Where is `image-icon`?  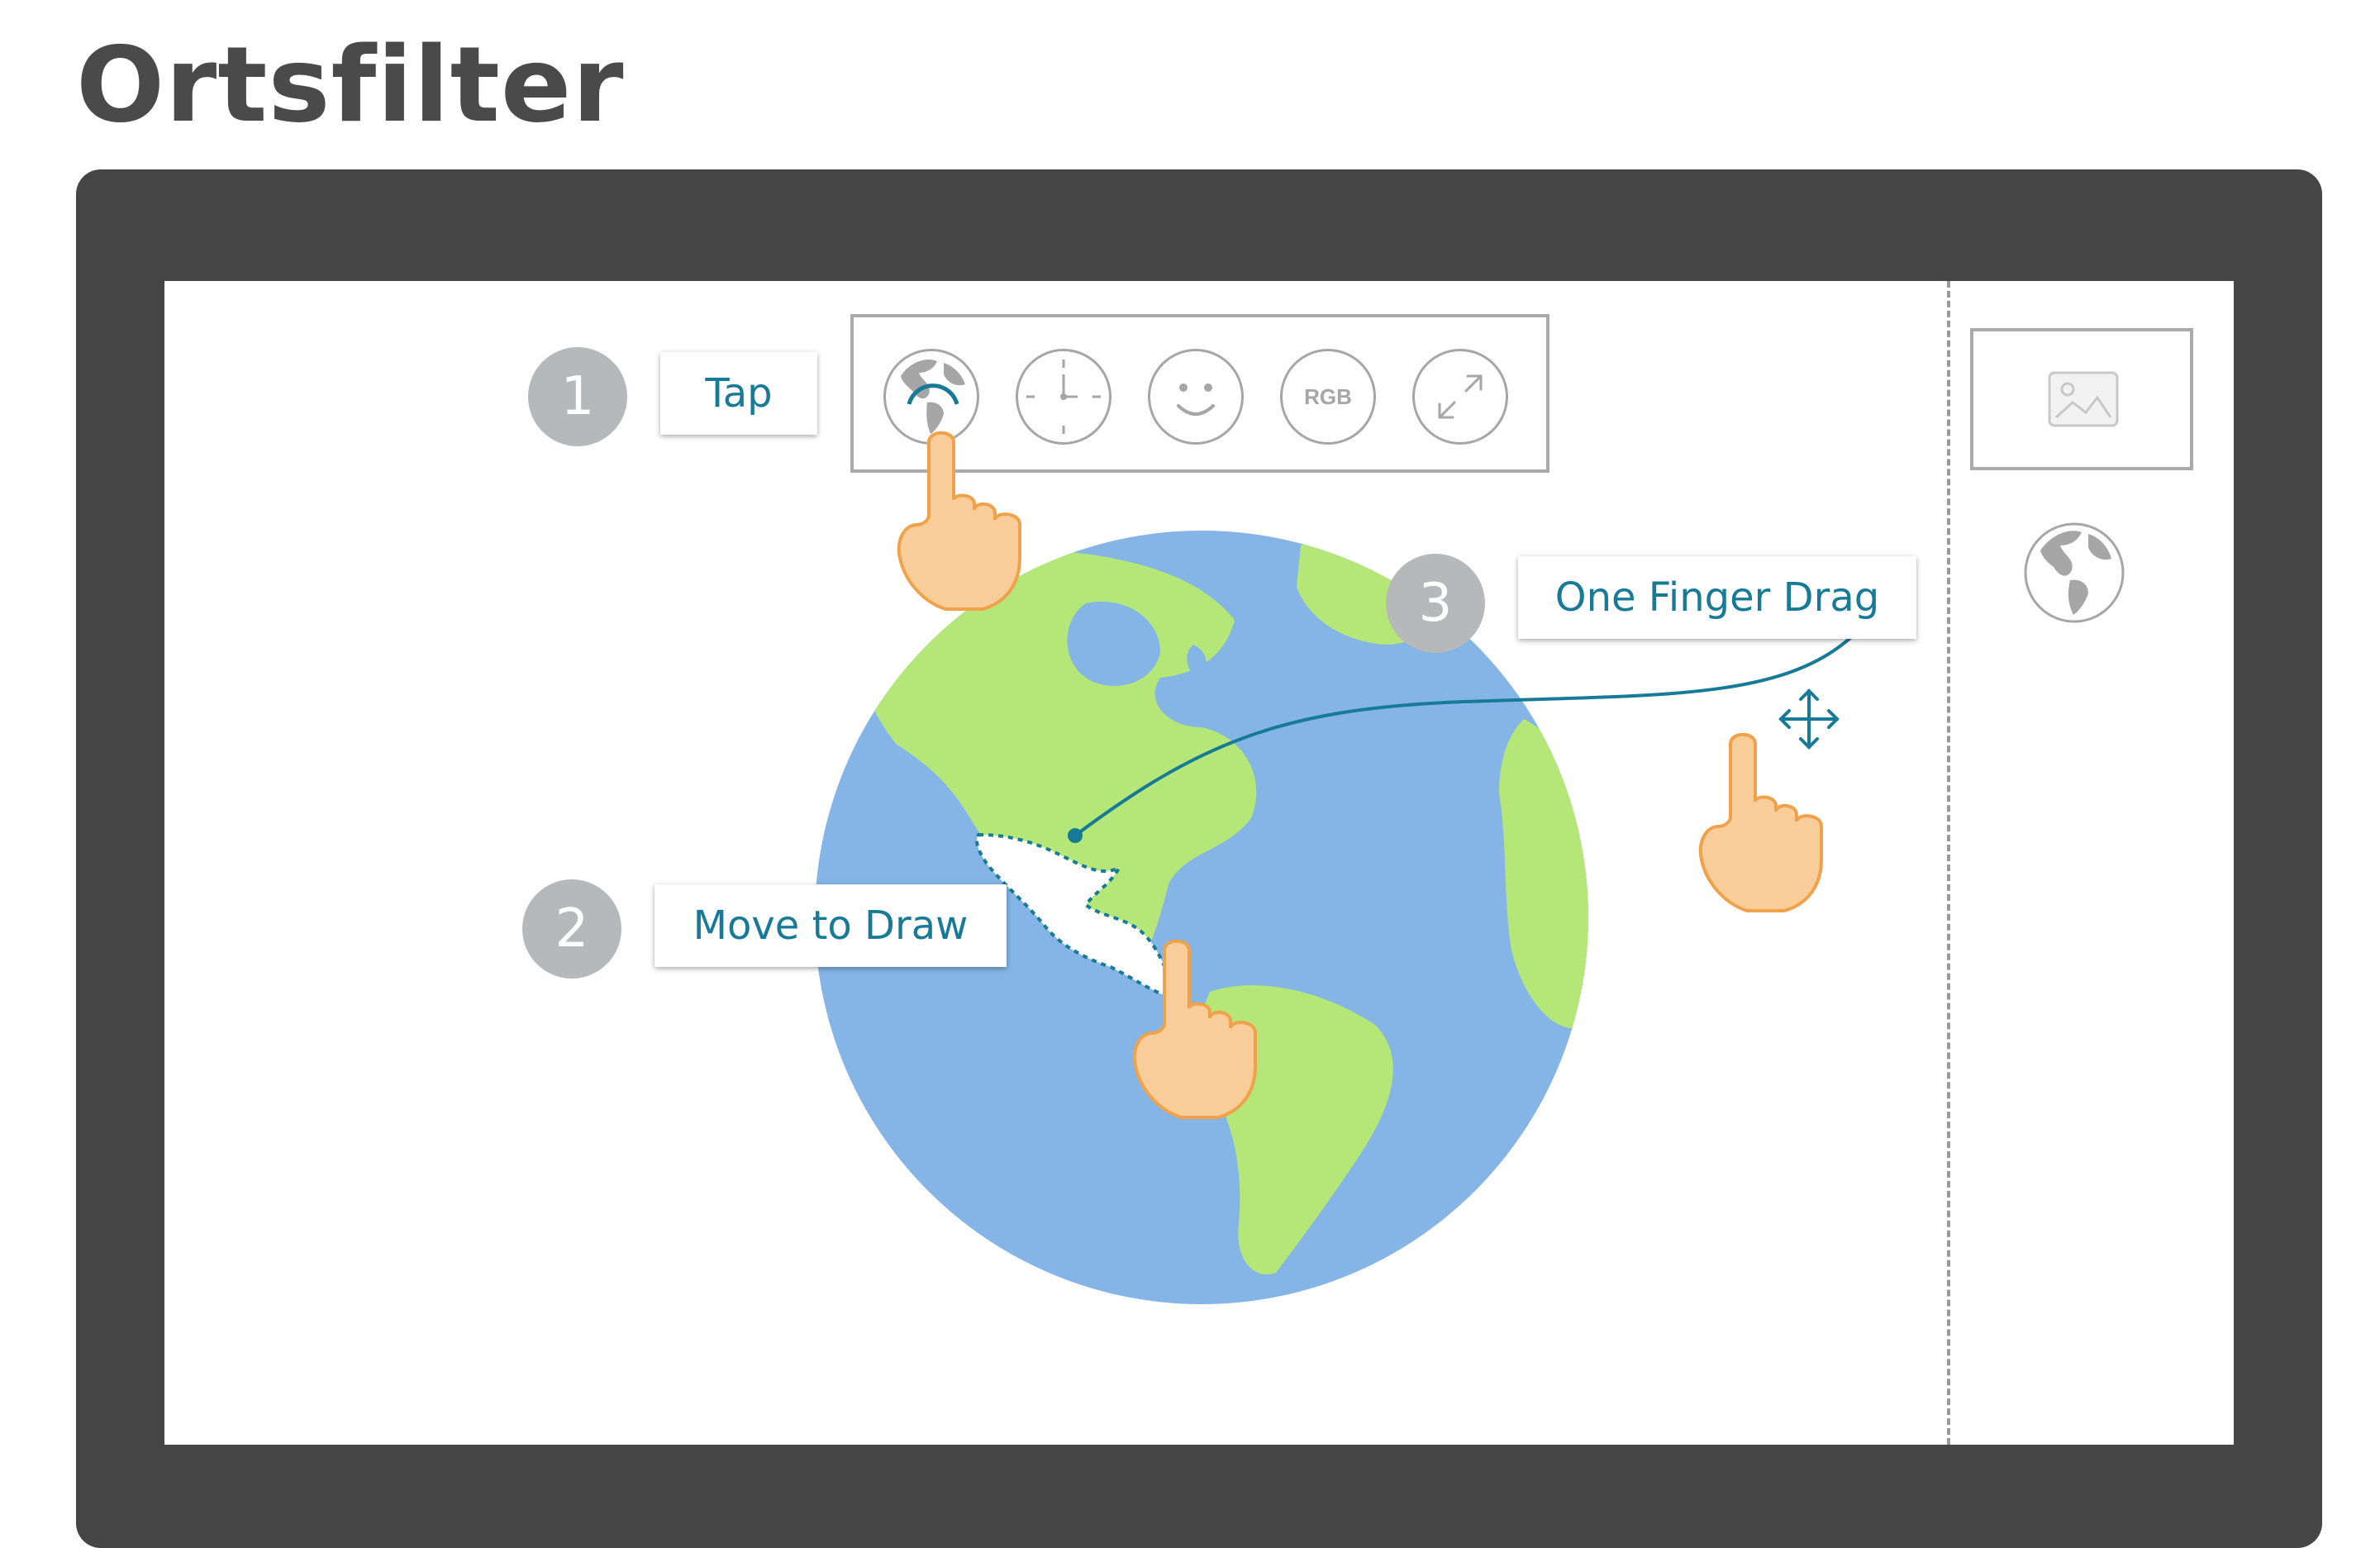
image-icon is located at coordinates (2083, 399).